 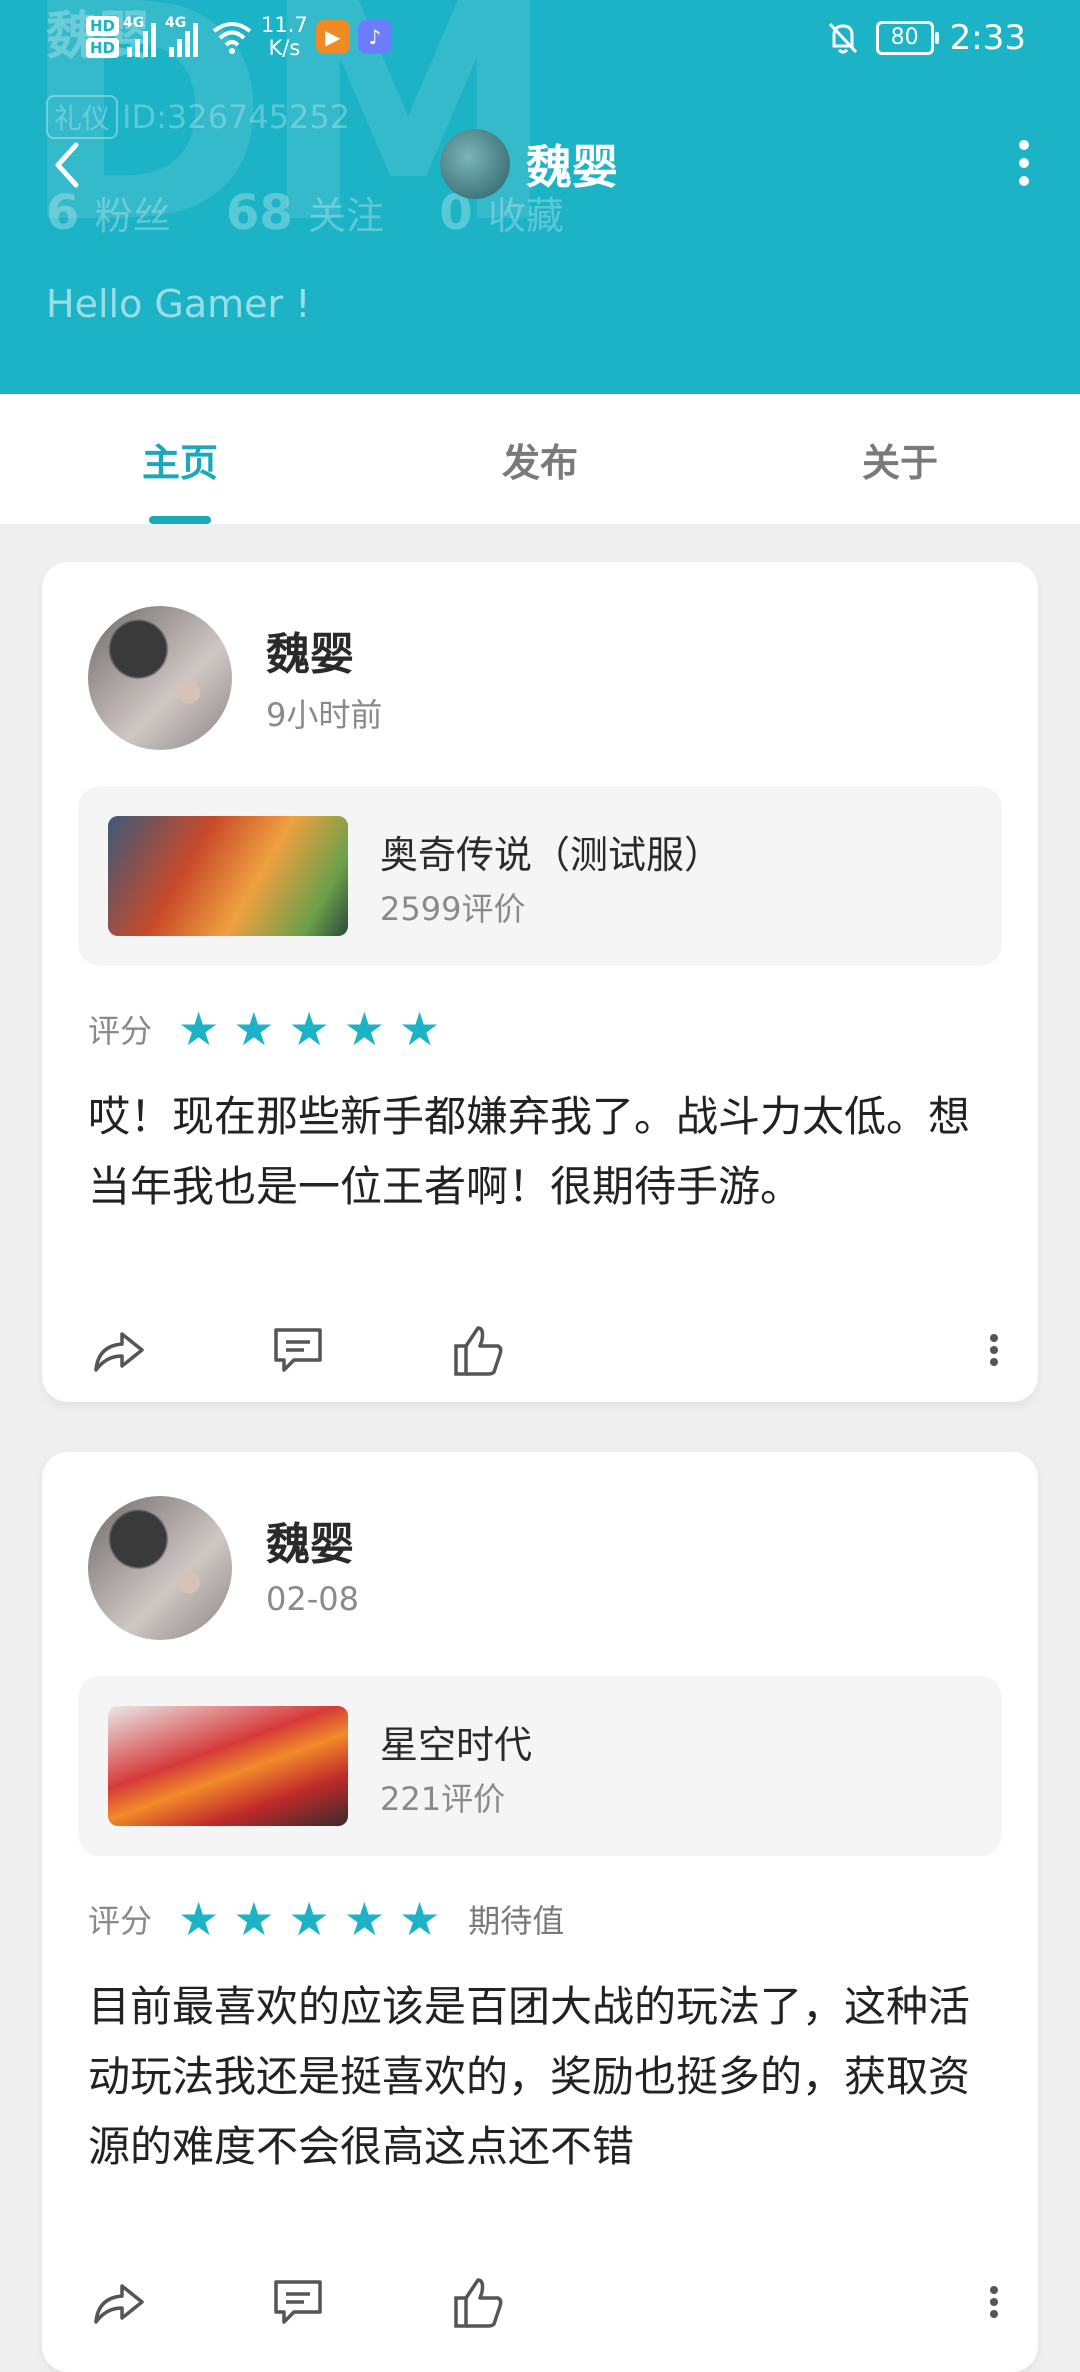 I want to click on bell-off-icon, so click(x=842, y=38).